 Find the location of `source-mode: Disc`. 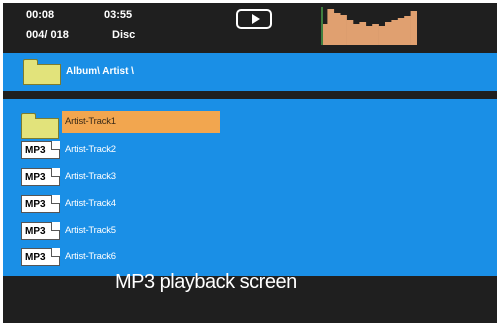

source-mode: Disc is located at coordinates (124, 35).